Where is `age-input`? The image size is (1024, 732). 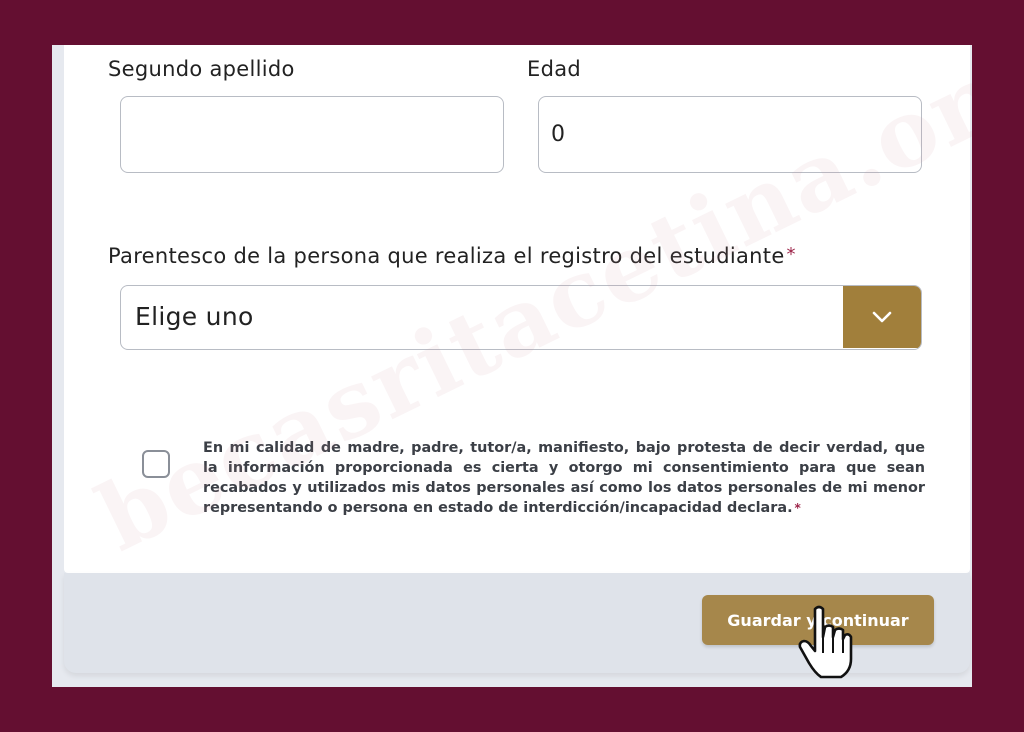 age-input is located at coordinates (730, 134).